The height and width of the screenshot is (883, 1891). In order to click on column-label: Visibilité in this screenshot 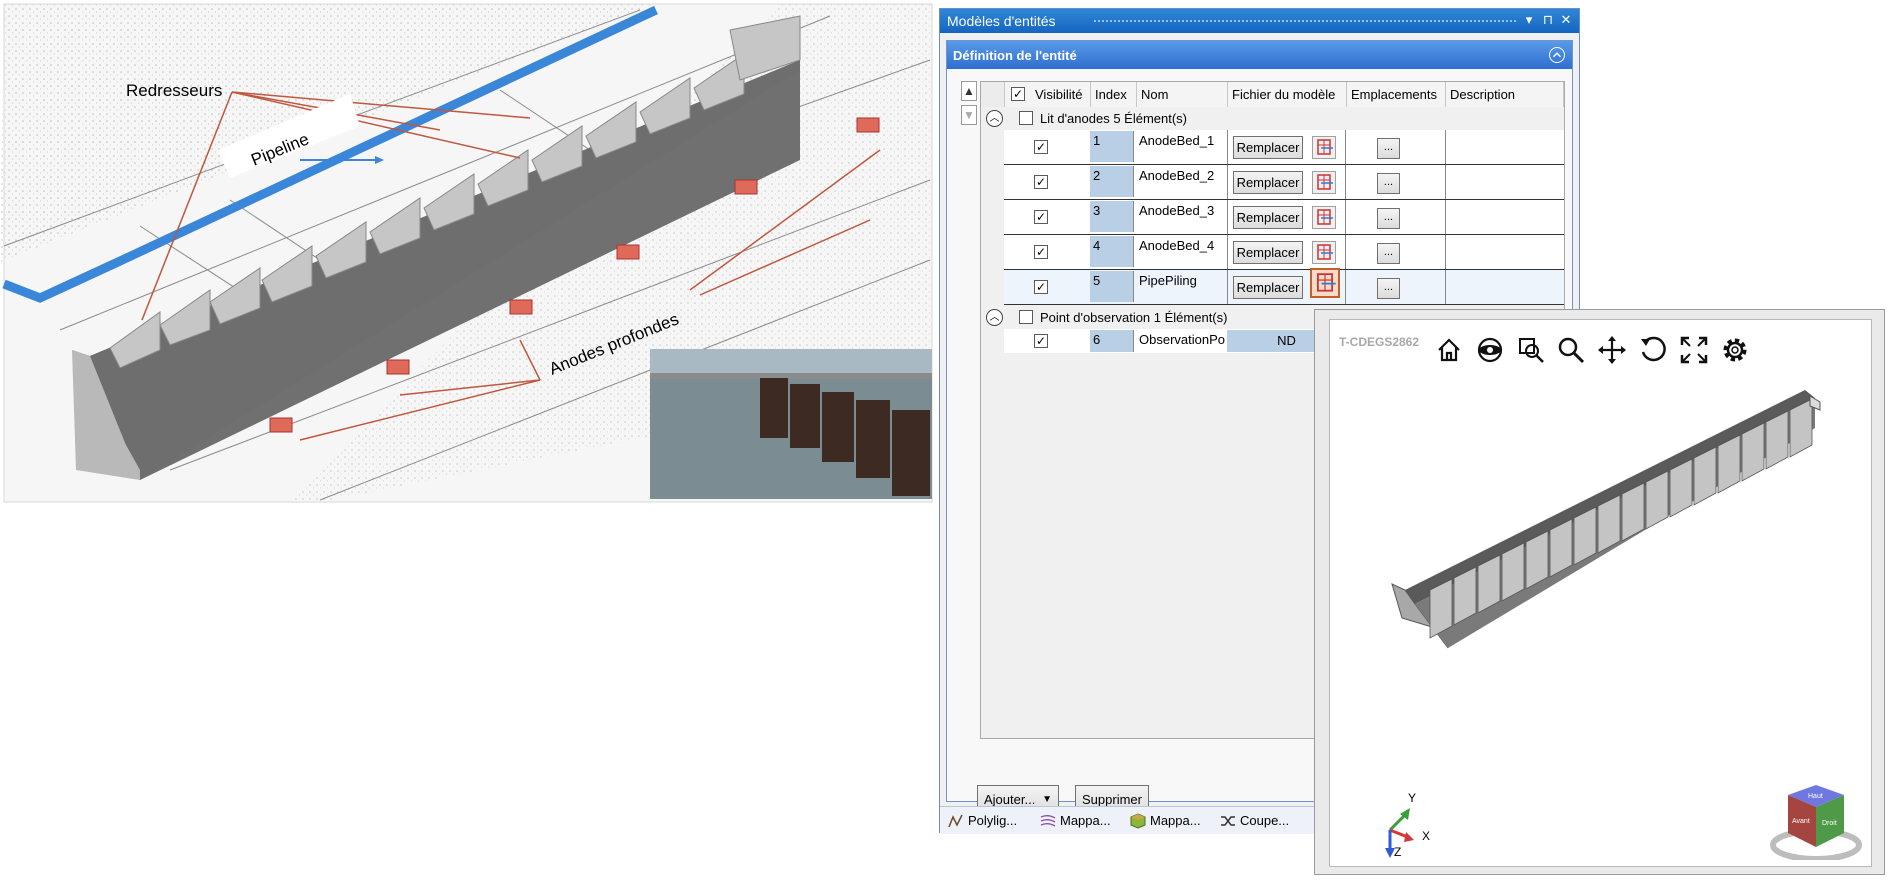, I will do `click(1059, 94)`.